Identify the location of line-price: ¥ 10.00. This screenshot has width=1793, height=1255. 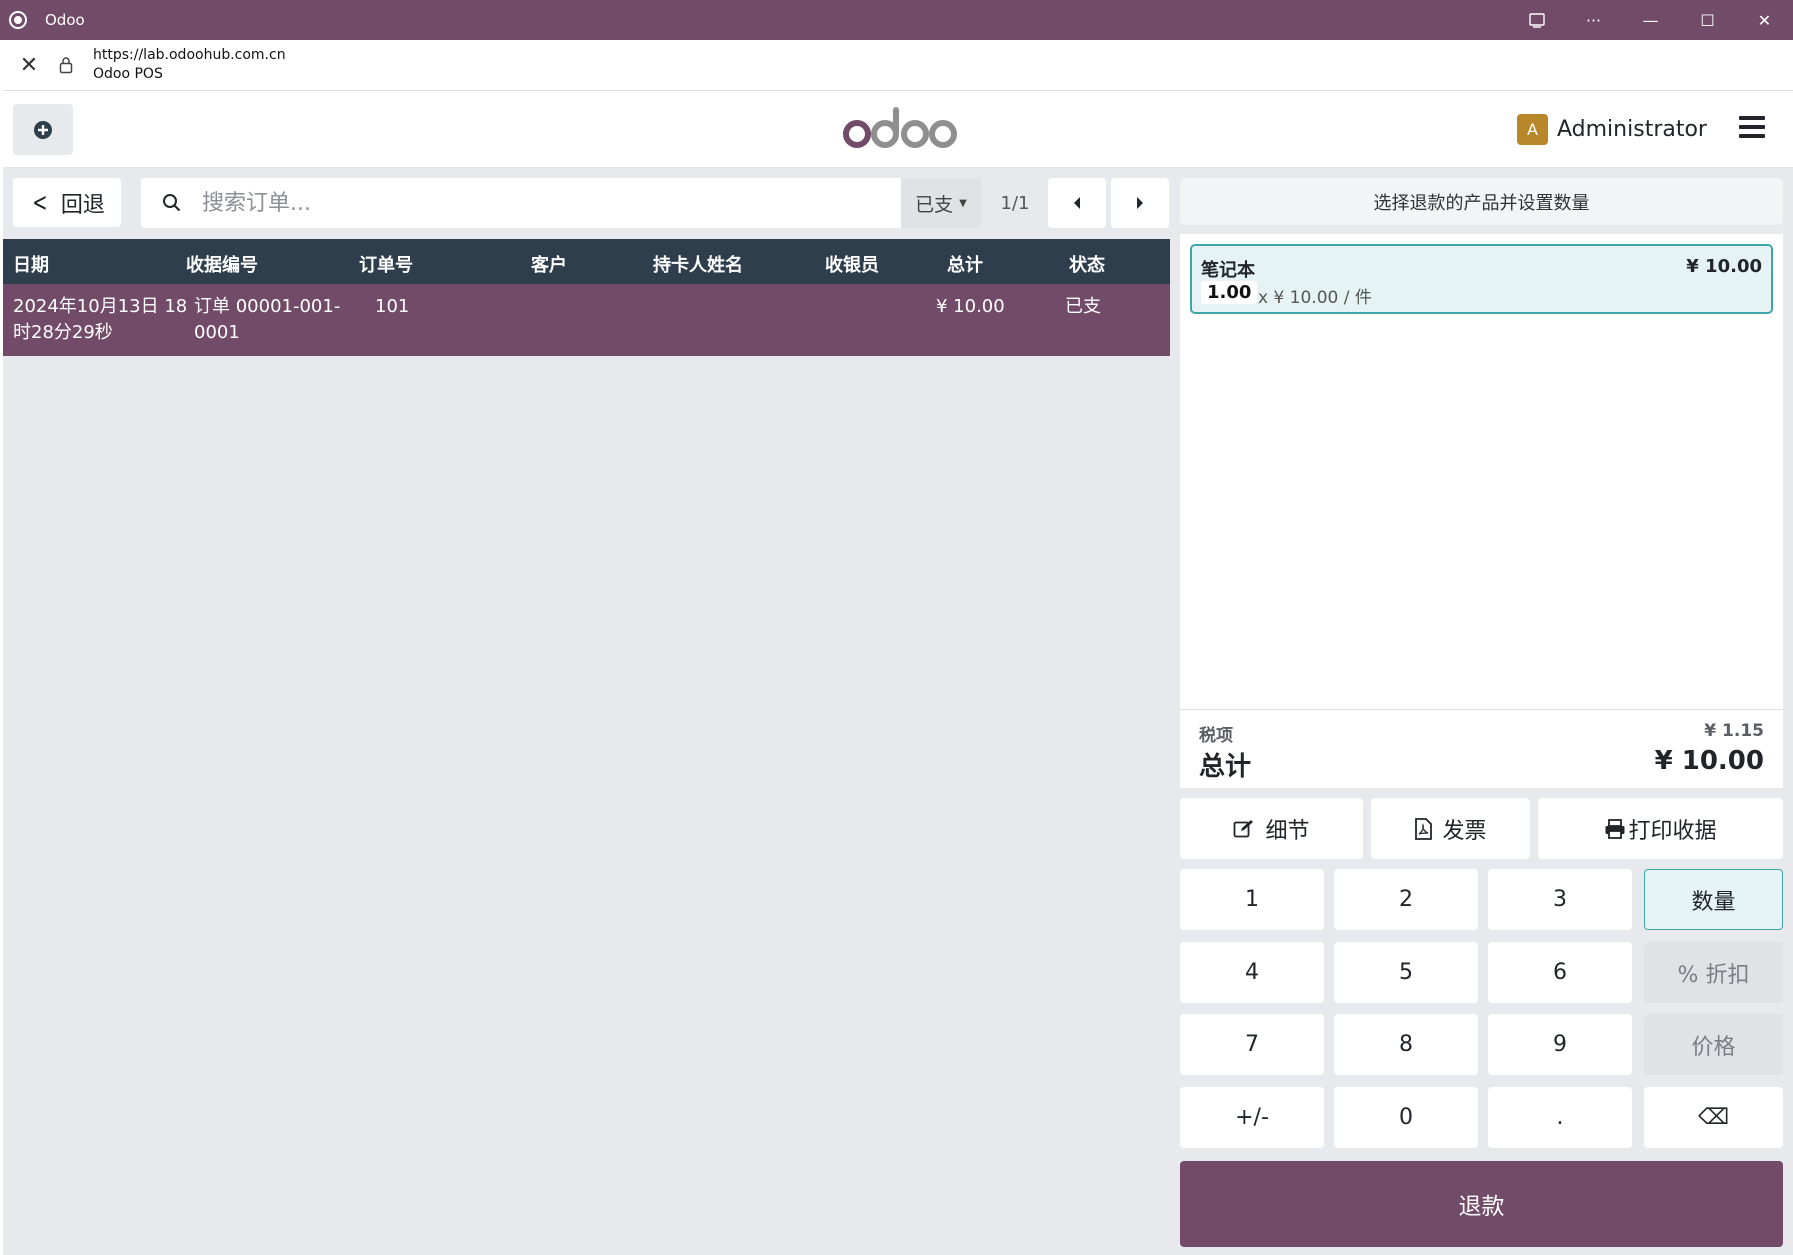
(1724, 266).